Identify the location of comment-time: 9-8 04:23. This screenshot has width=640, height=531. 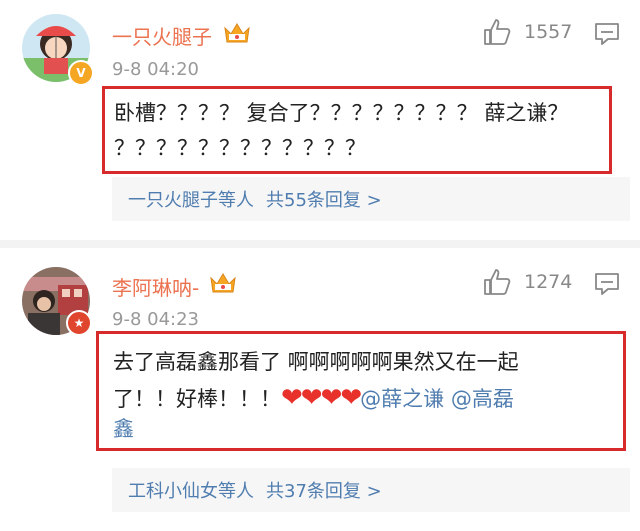
(155, 319).